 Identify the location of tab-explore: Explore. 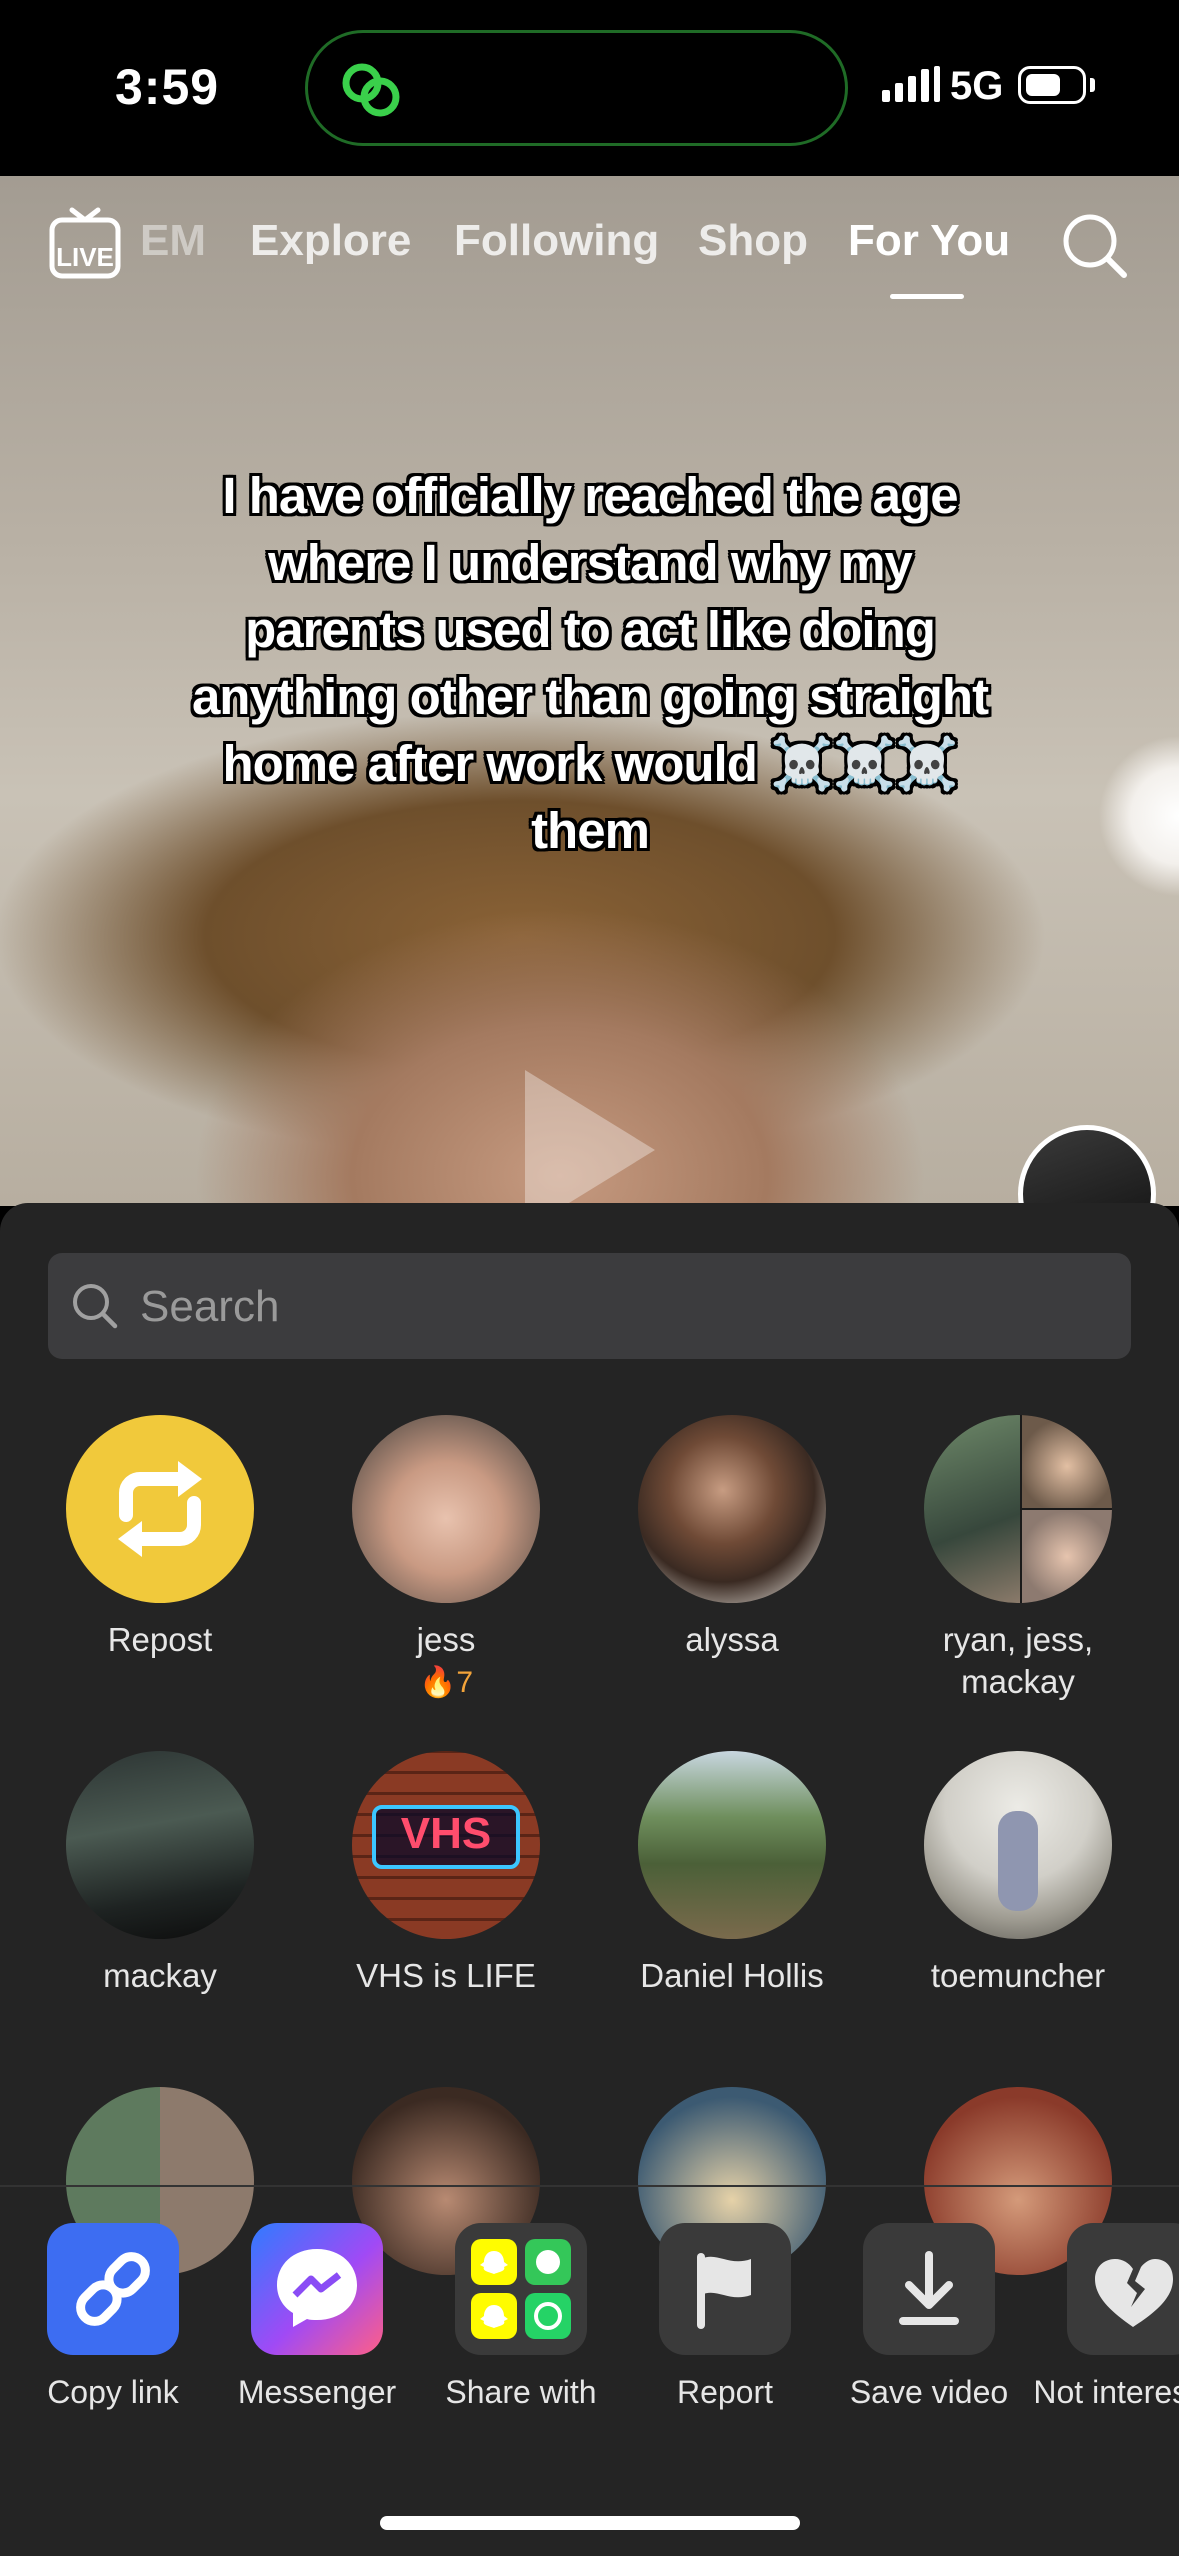
(330, 241).